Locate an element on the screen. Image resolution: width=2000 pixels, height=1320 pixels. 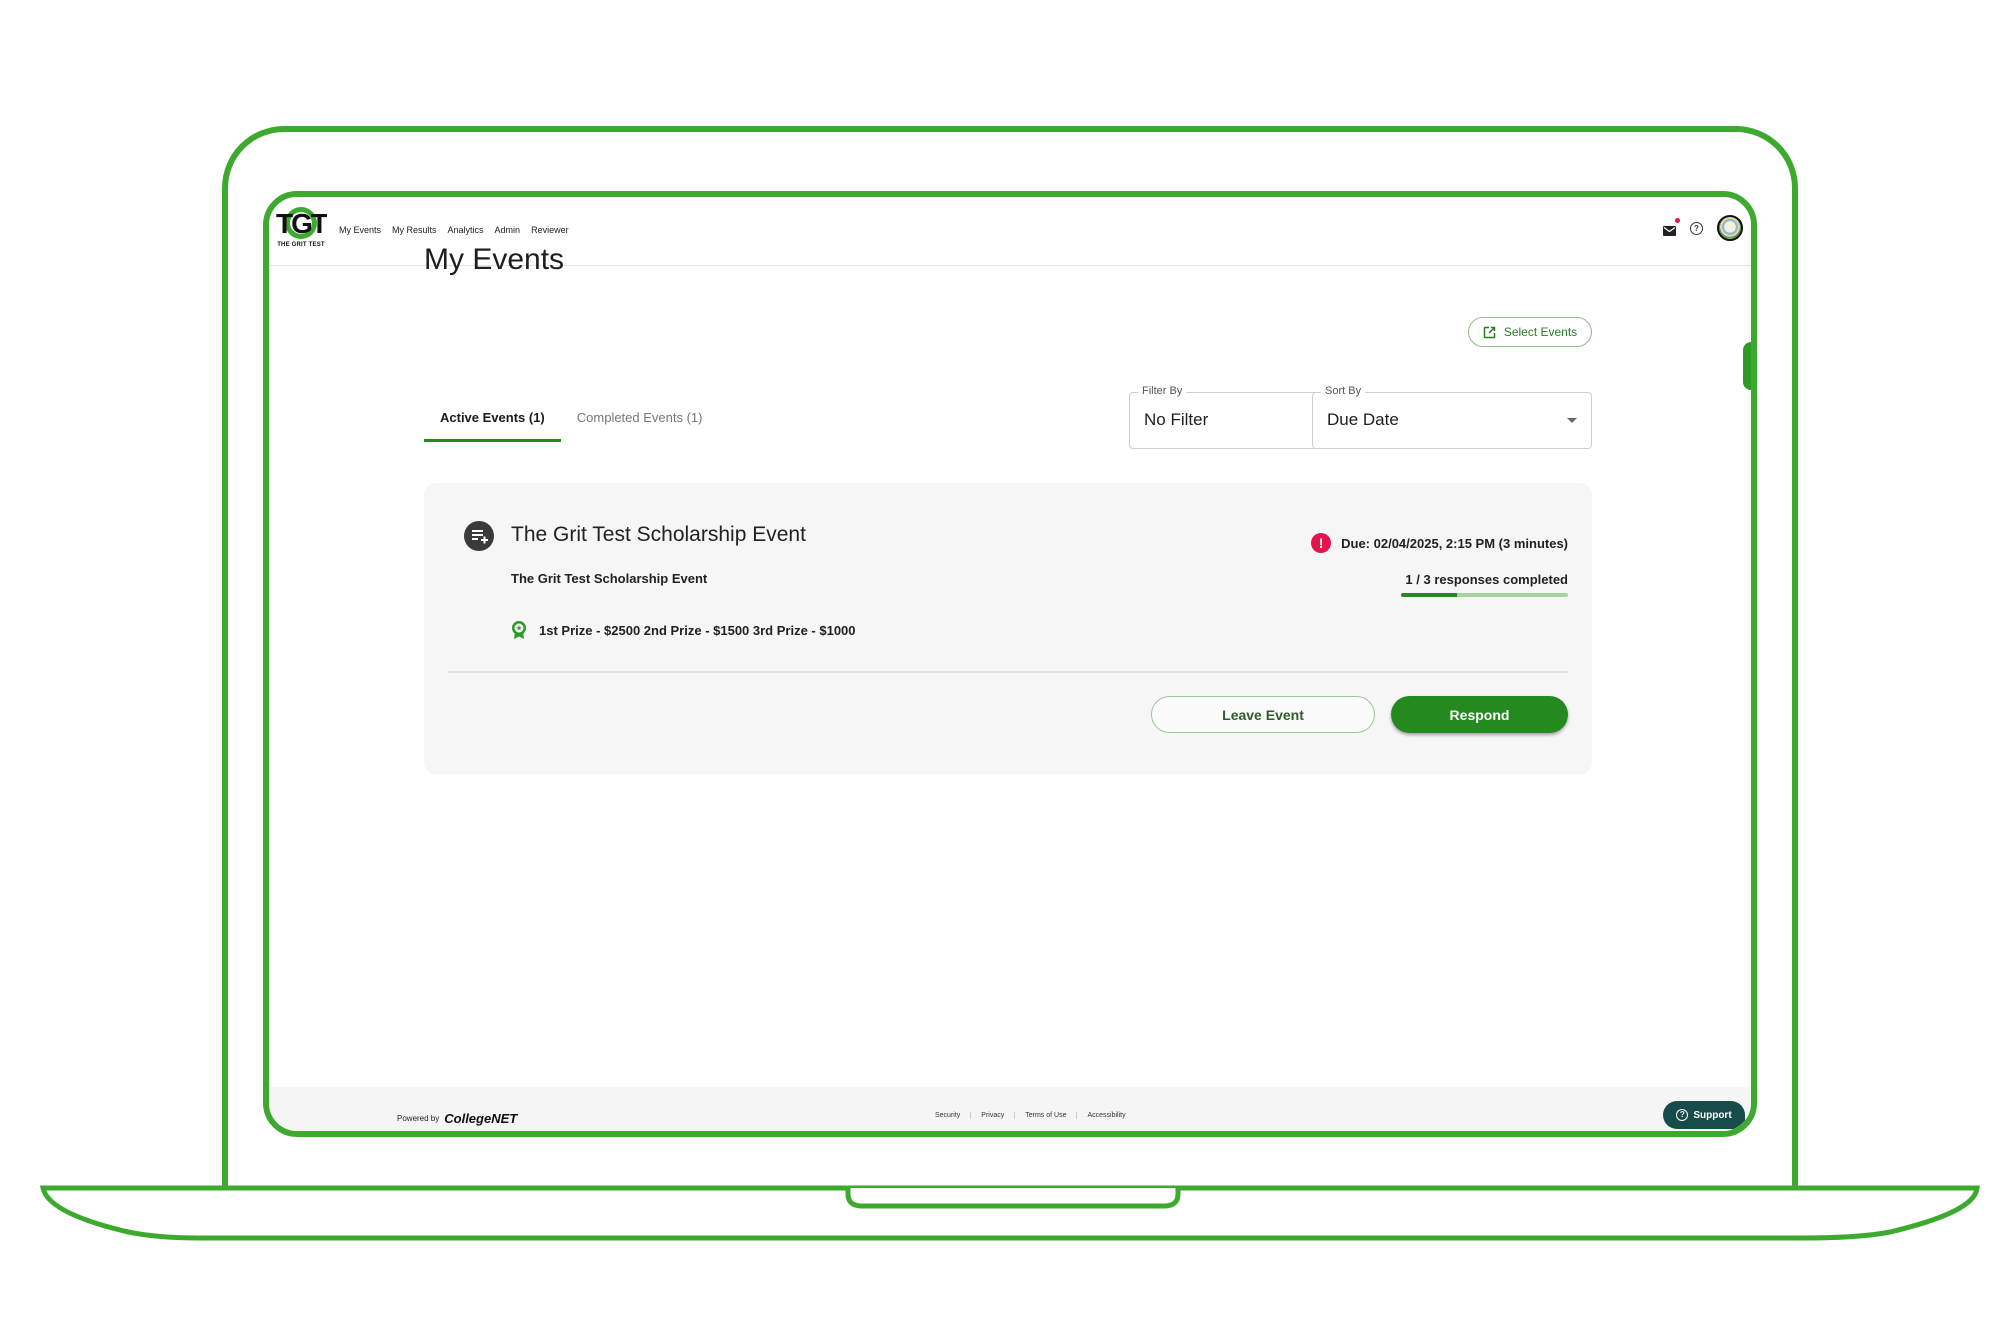
mail-button is located at coordinates (1671, 227).